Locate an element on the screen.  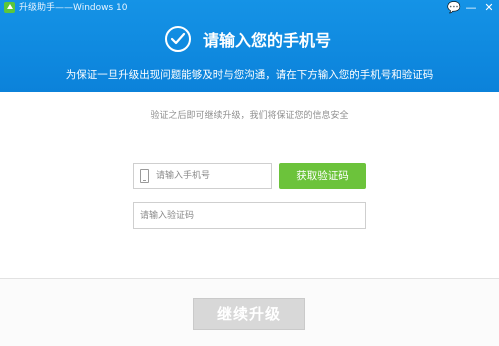
window-title: 升级助手——Windows 10 is located at coordinates (73, 8).